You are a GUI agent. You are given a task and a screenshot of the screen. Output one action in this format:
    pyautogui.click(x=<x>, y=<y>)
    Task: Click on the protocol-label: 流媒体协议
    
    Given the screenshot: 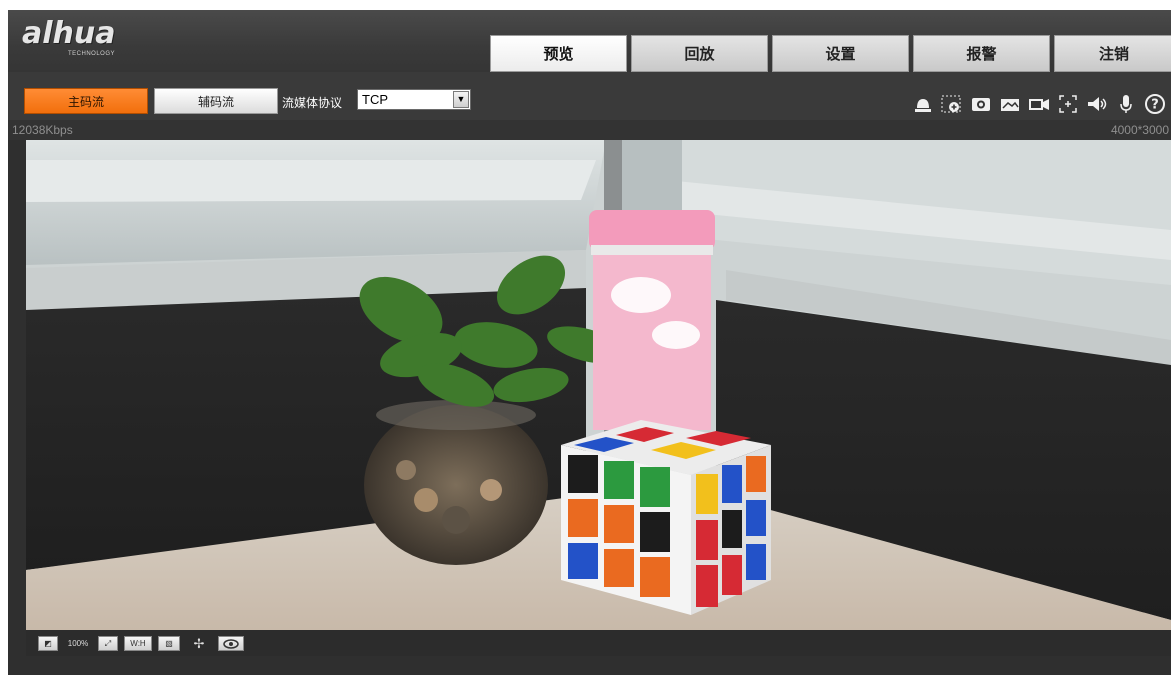 What is the action you would take?
    pyautogui.click(x=312, y=103)
    